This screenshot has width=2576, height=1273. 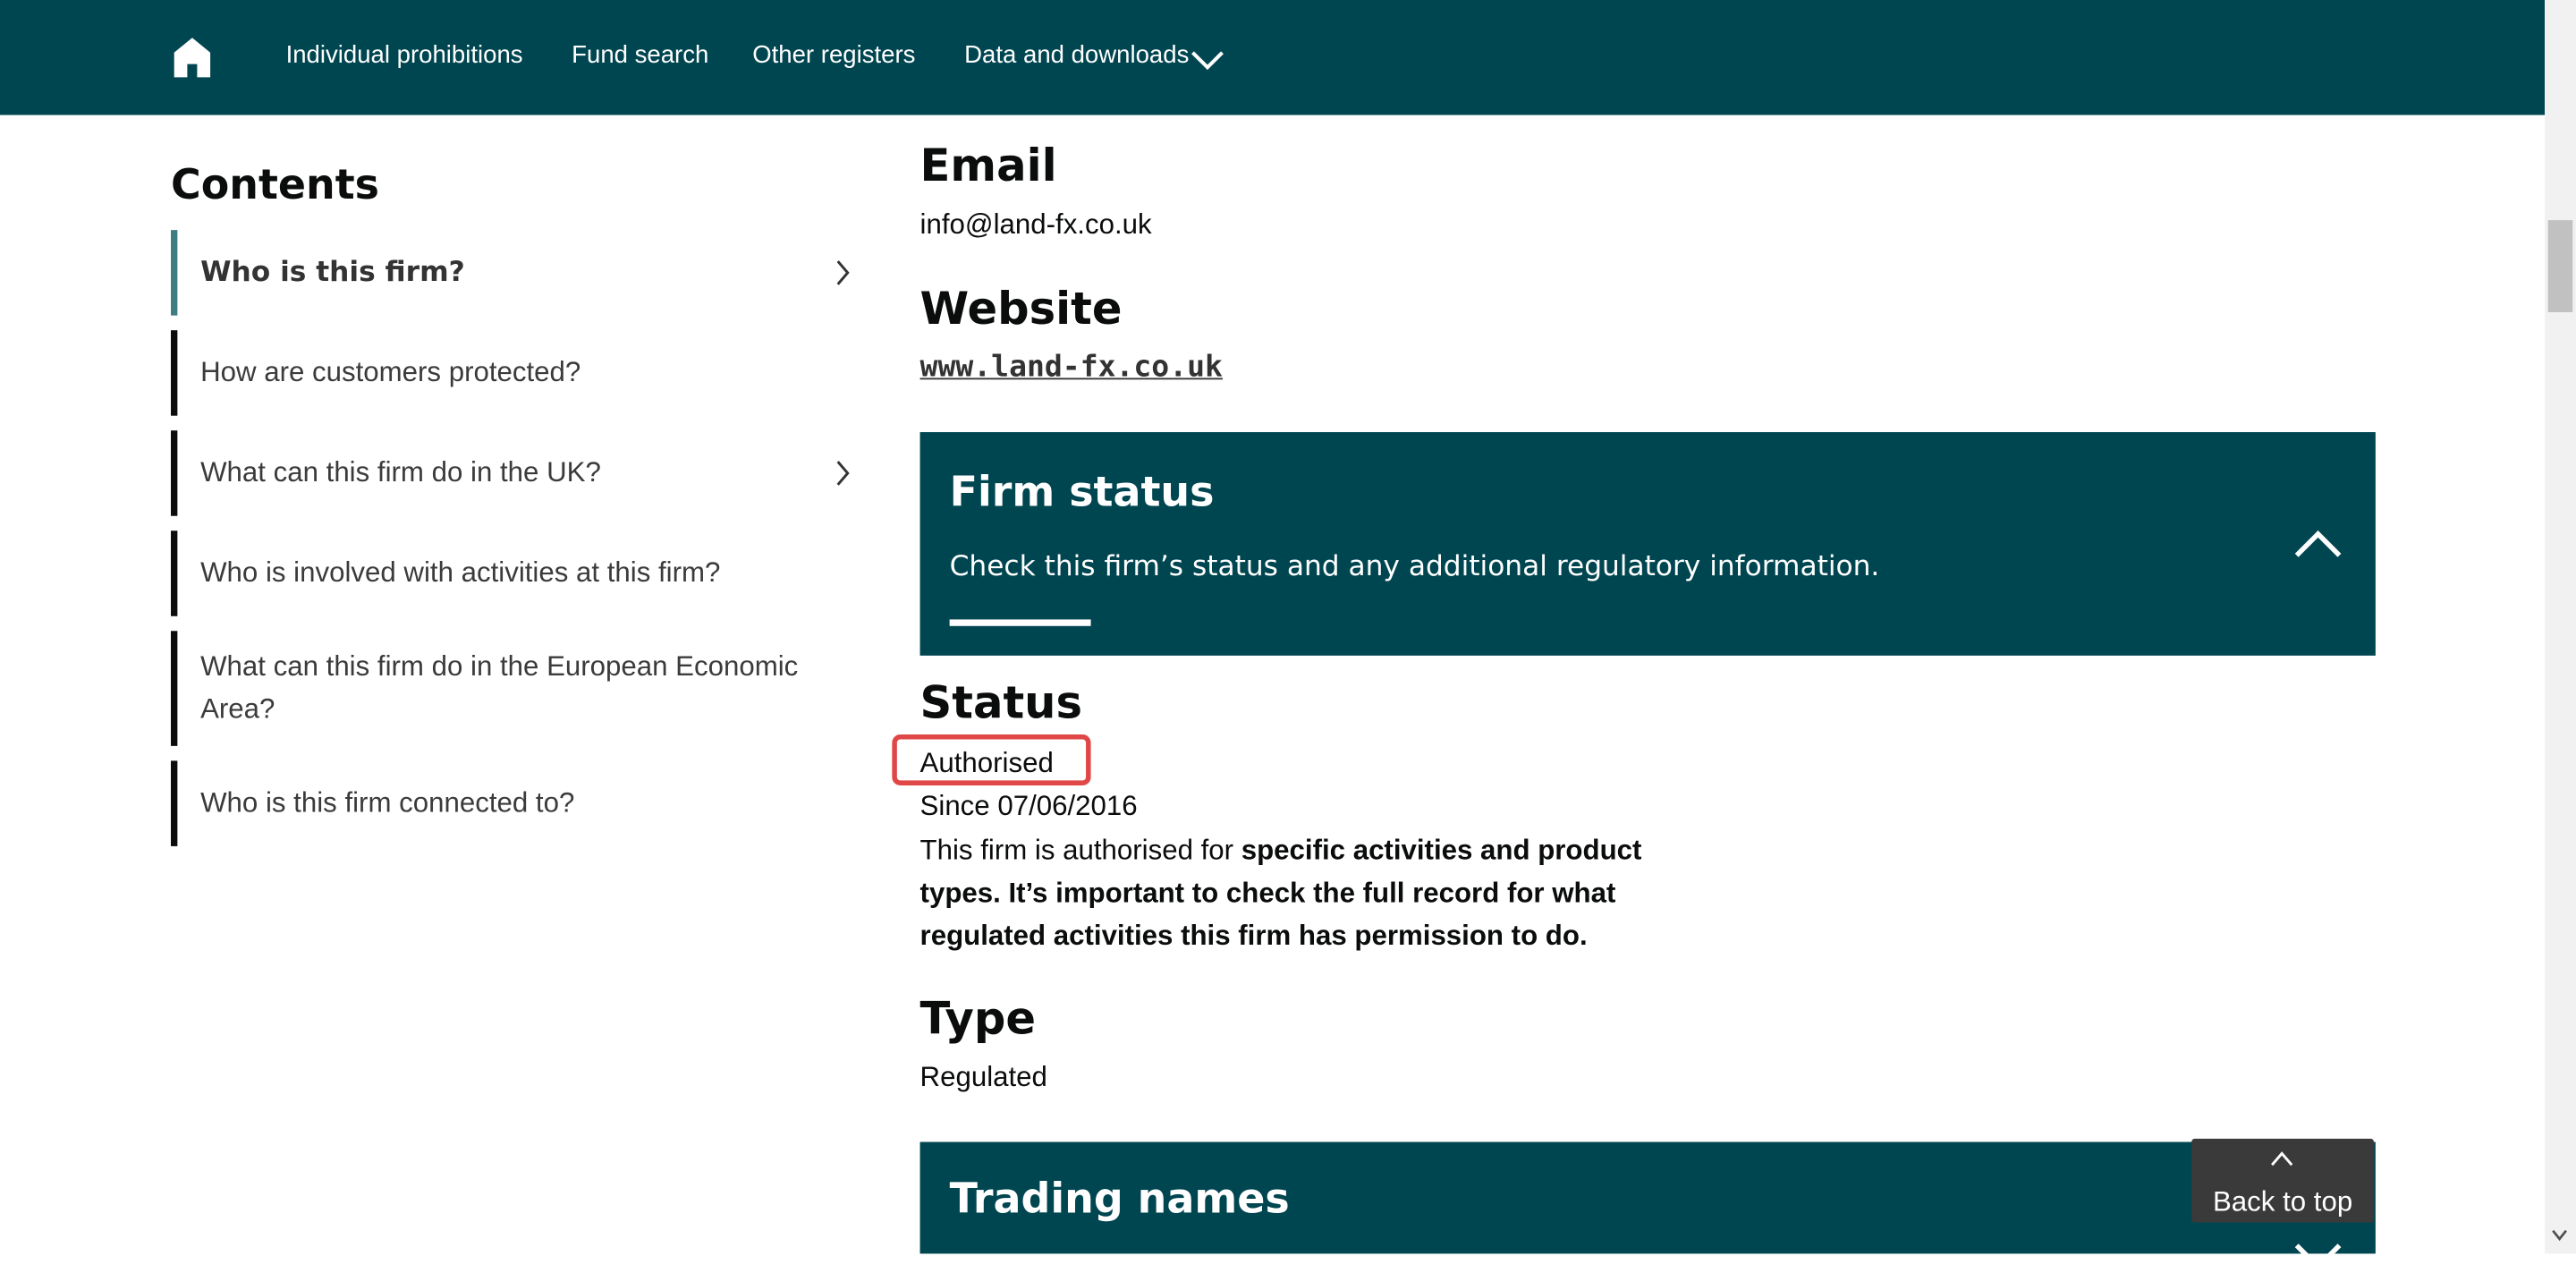 What do you see at coordinates (2560, 266) in the screenshot?
I see `scrollbar-thumb` at bounding box center [2560, 266].